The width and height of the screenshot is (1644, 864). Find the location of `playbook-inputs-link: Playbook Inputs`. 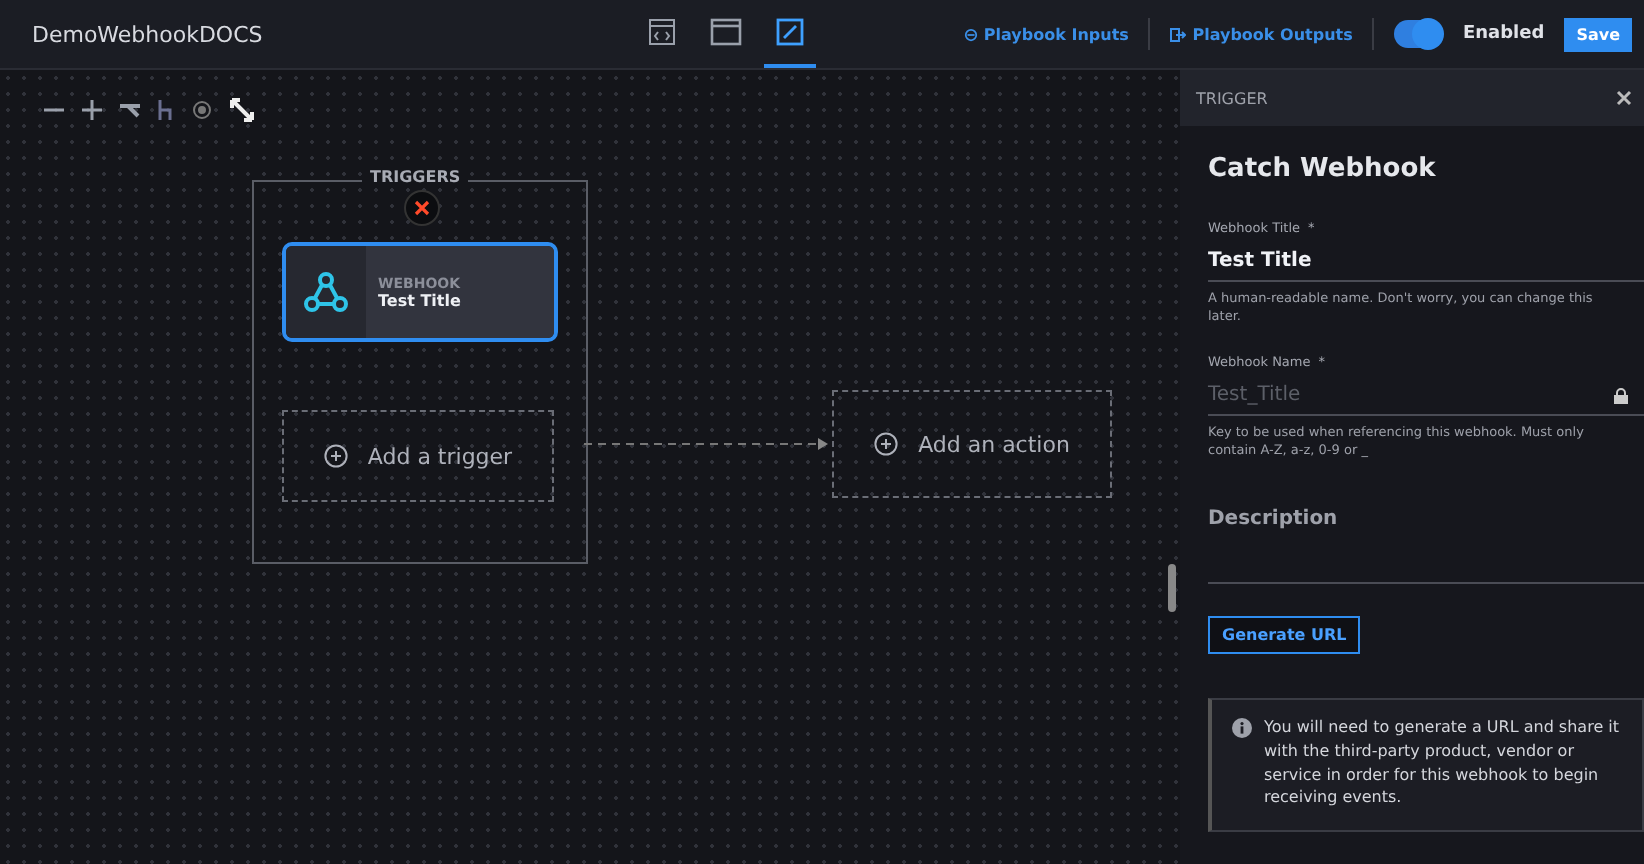

playbook-inputs-link: Playbook Inputs is located at coordinates (1046, 34).